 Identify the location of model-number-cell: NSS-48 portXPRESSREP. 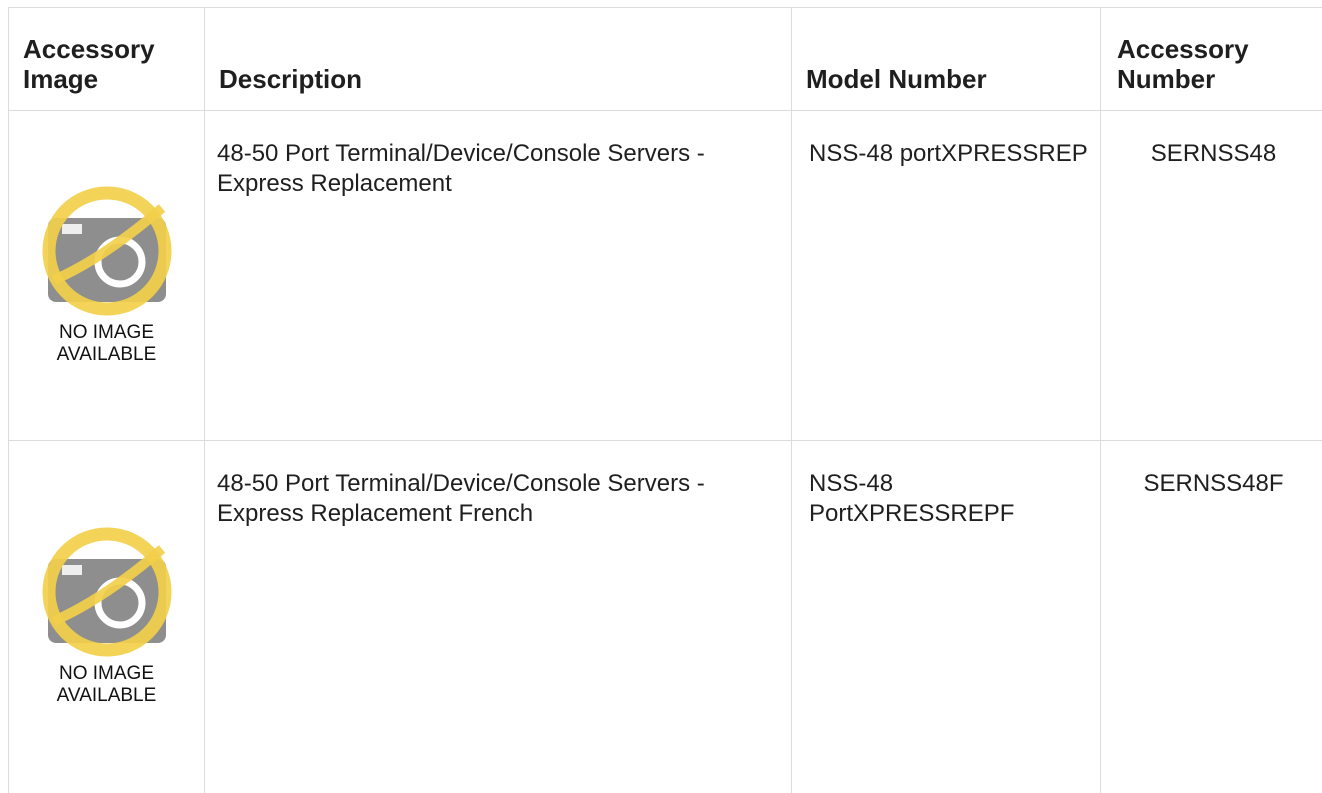
(946, 275).